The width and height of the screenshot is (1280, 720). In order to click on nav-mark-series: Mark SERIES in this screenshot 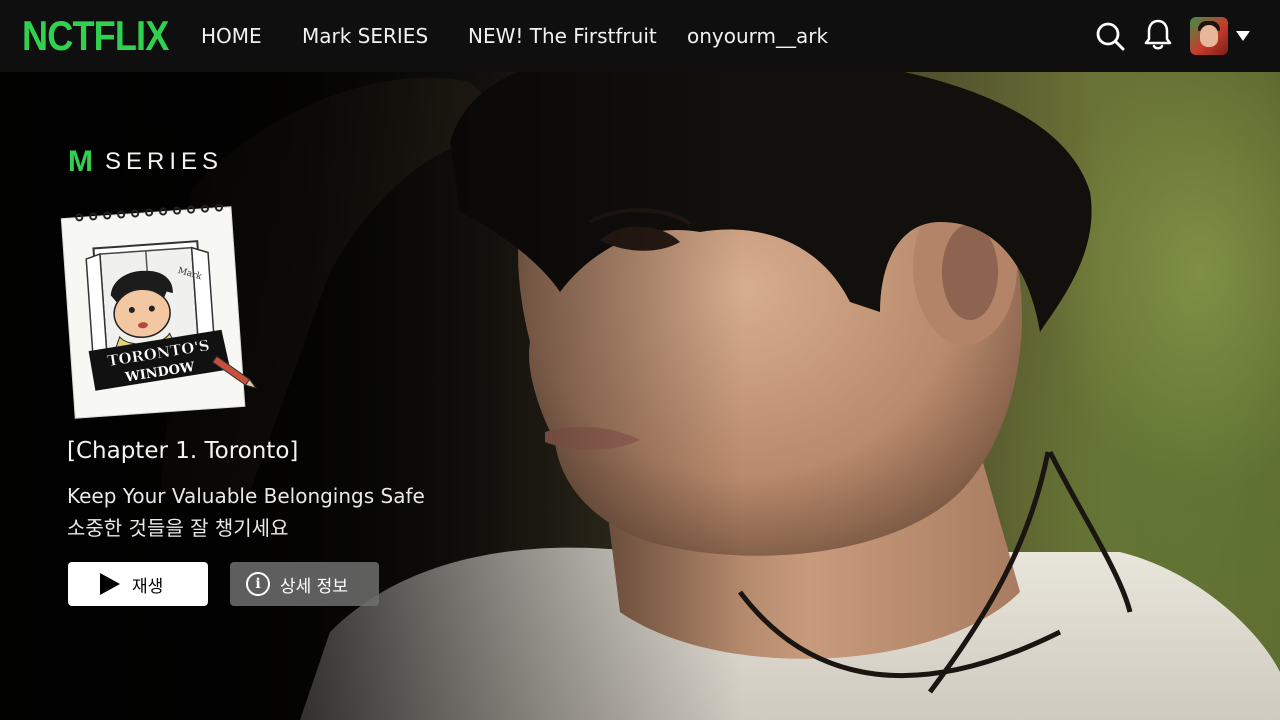, I will do `click(365, 36)`.